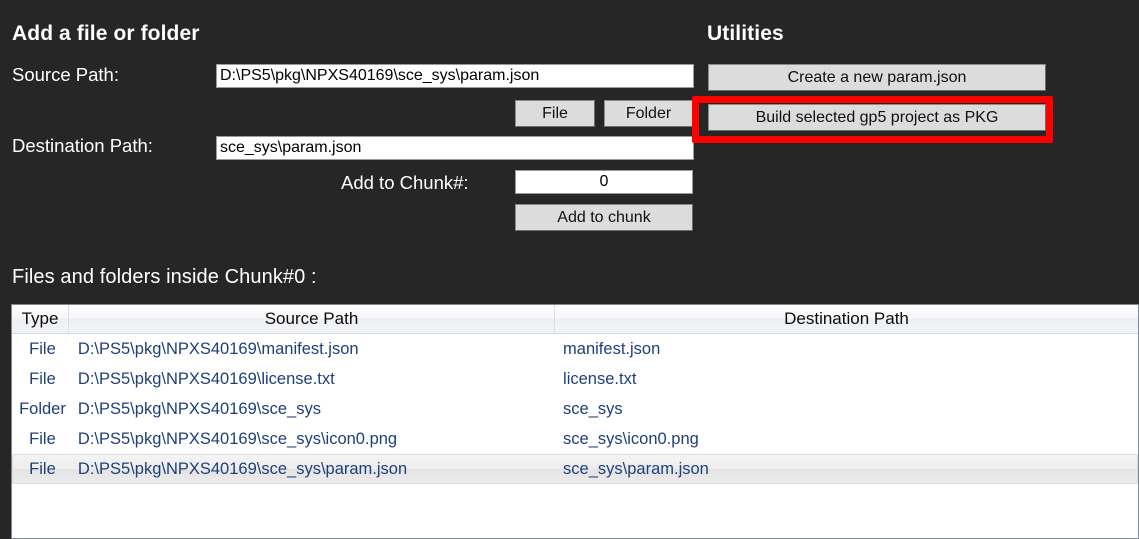  Describe the element at coordinates (164, 277) in the screenshot. I see `files-section-title: Files and folders inside Chunk#0 :` at that location.